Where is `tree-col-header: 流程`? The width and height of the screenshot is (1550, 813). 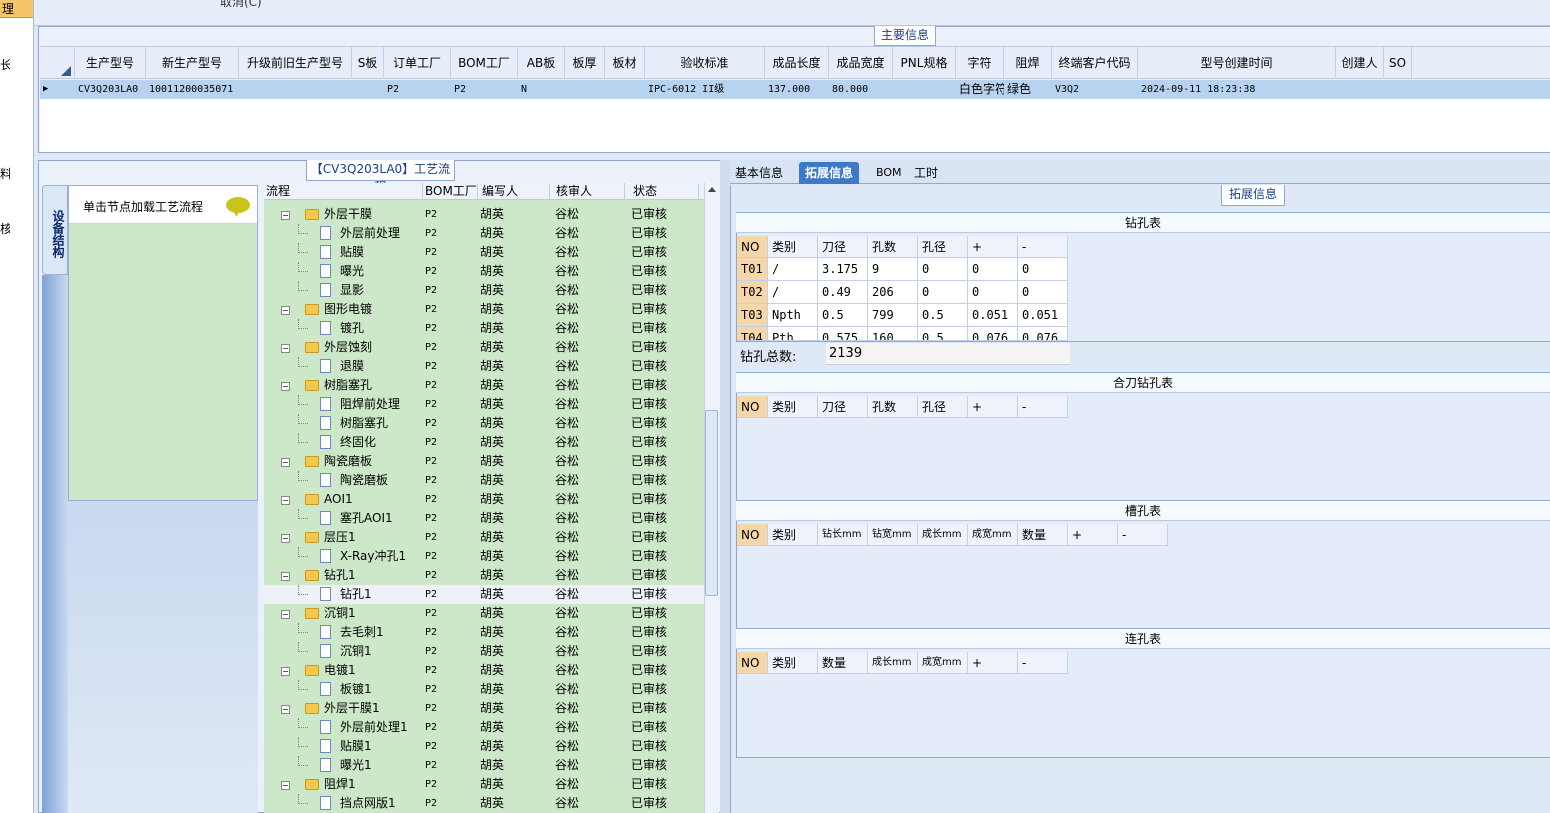
tree-col-header: 流程 is located at coordinates (343, 191).